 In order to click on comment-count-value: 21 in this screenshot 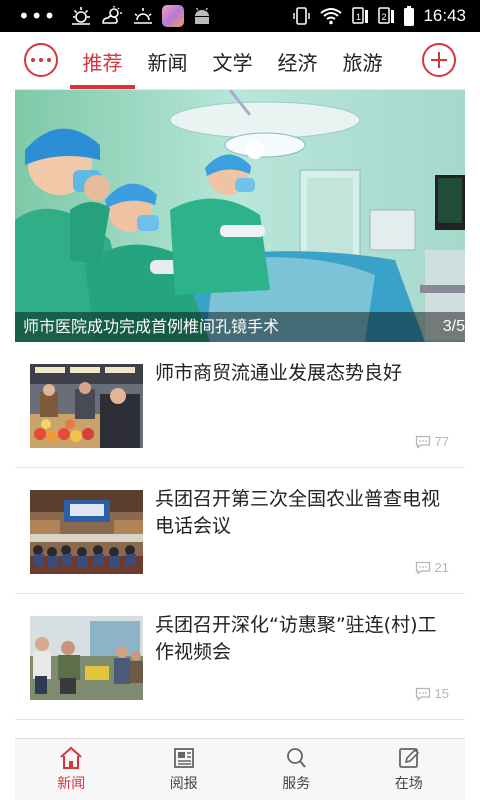, I will do `click(441, 567)`.